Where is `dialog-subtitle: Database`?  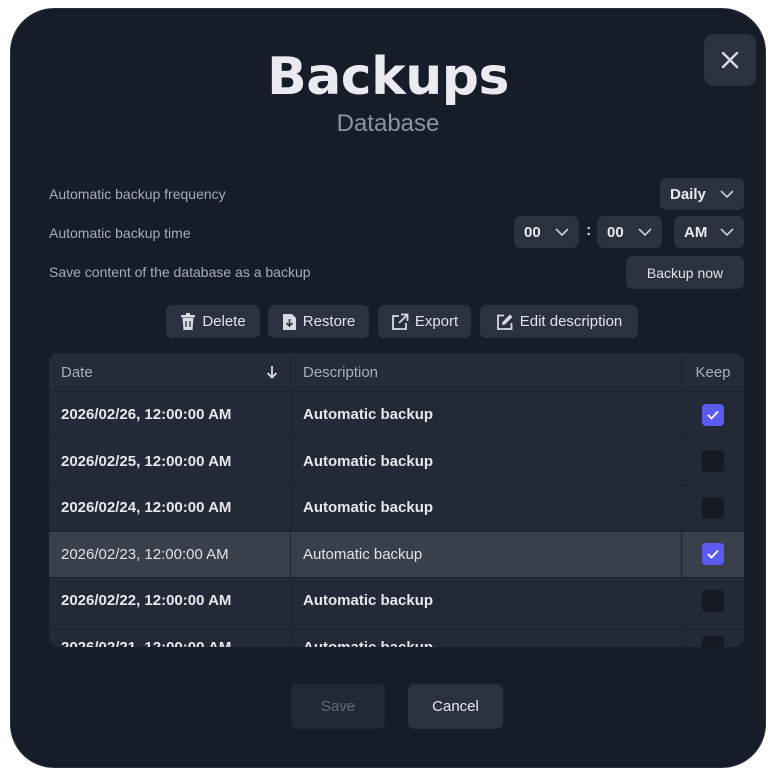 dialog-subtitle: Database is located at coordinates (388, 123).